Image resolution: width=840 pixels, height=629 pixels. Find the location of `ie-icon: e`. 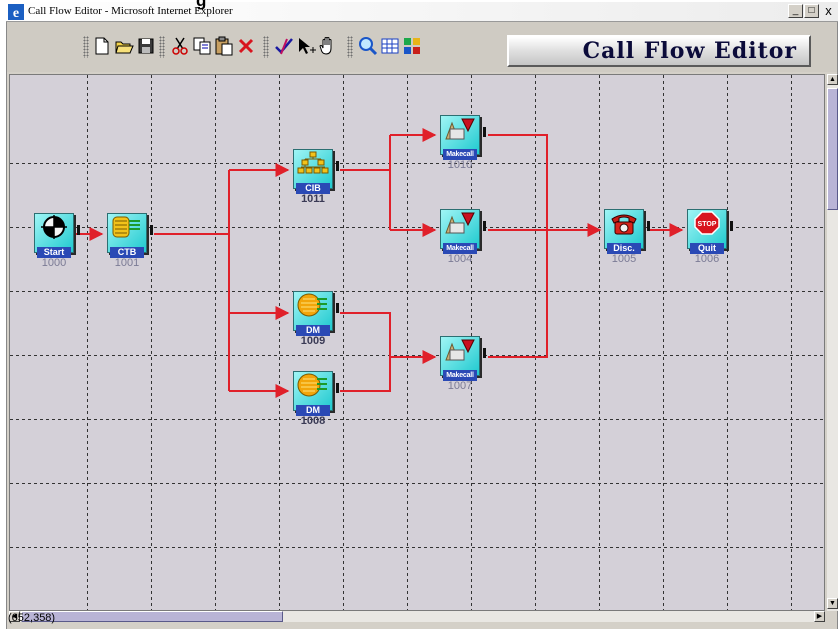

ie-icon: e is located at coordinates (16, 12).